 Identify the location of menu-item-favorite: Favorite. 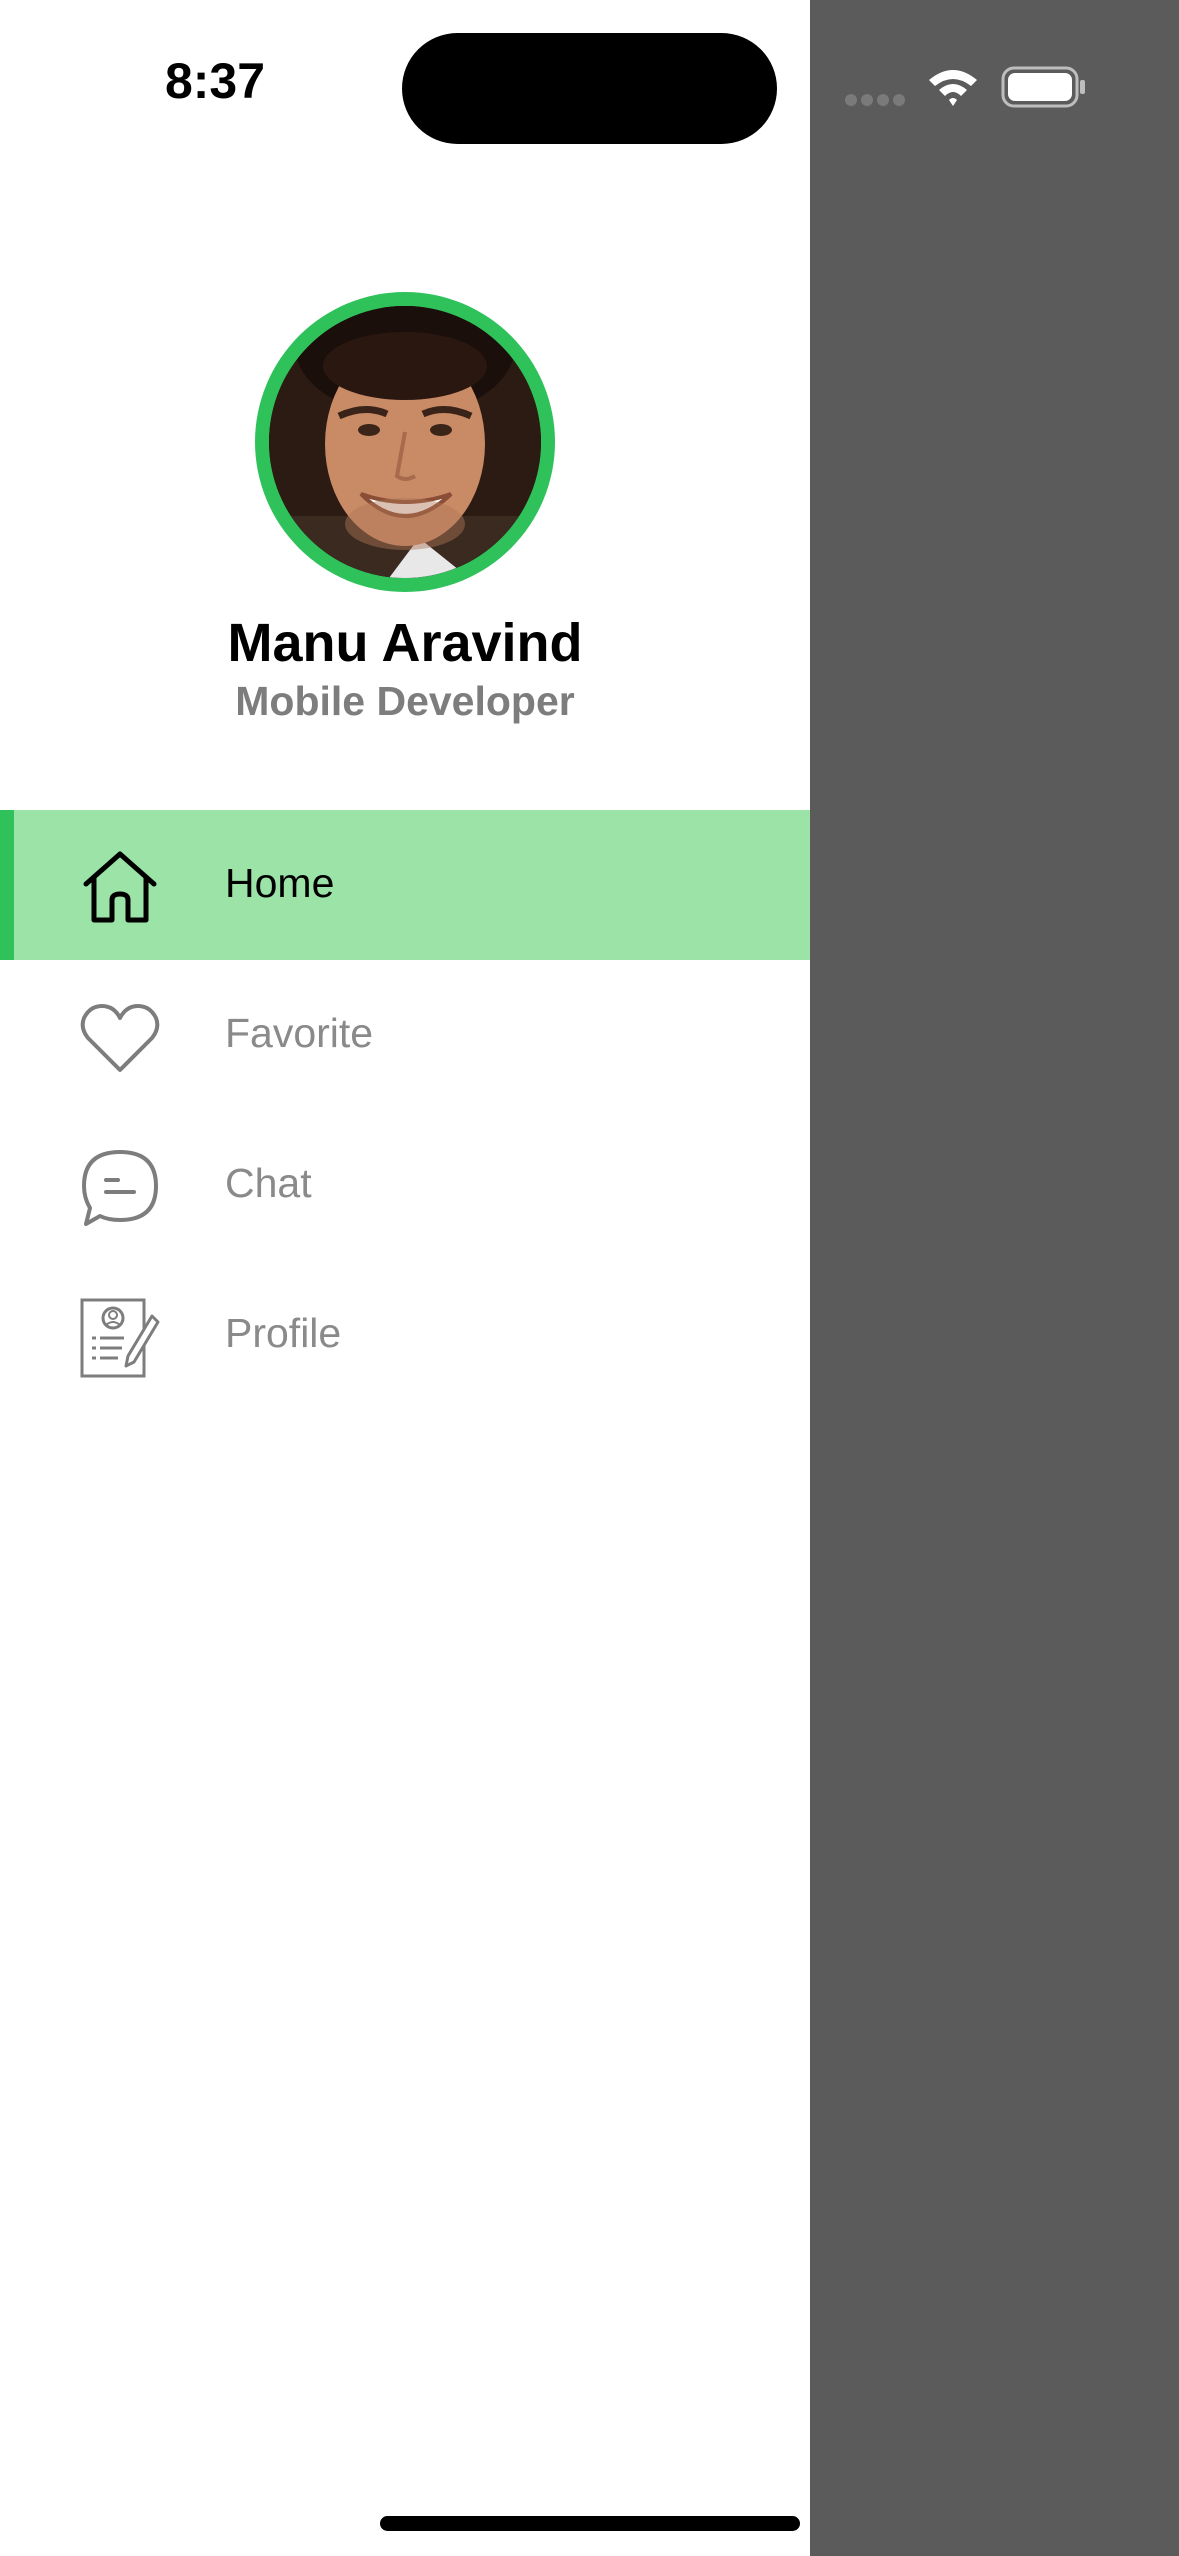
(405, 1035).